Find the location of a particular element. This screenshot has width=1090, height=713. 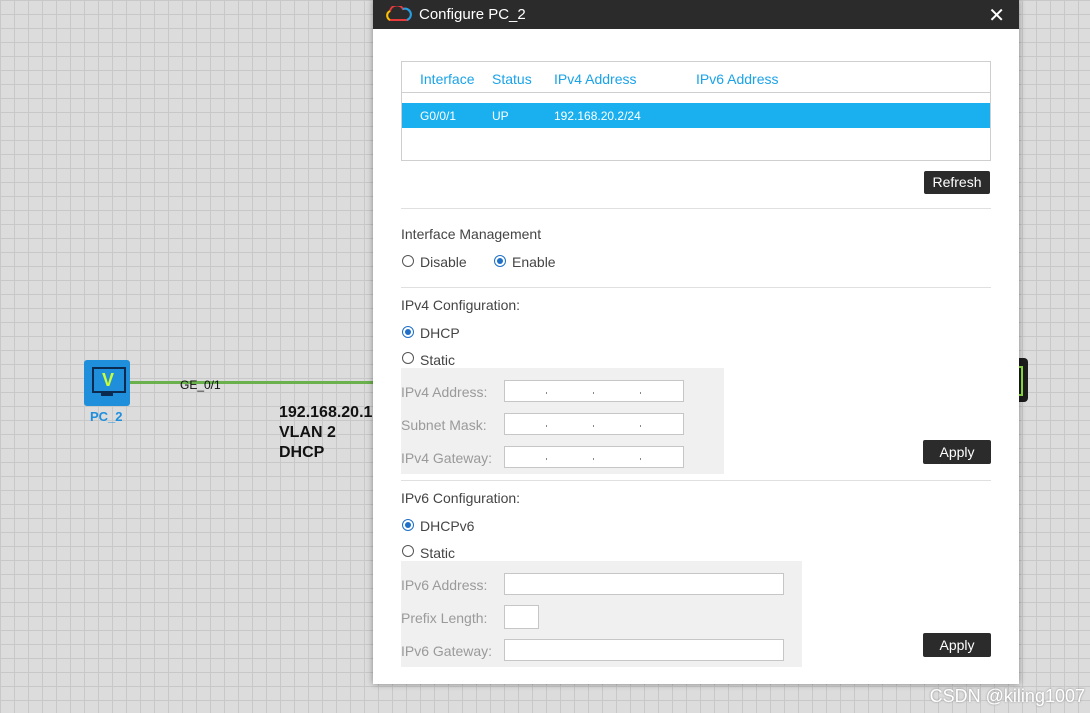

pc-node: V is located at coordinates (107, 383).